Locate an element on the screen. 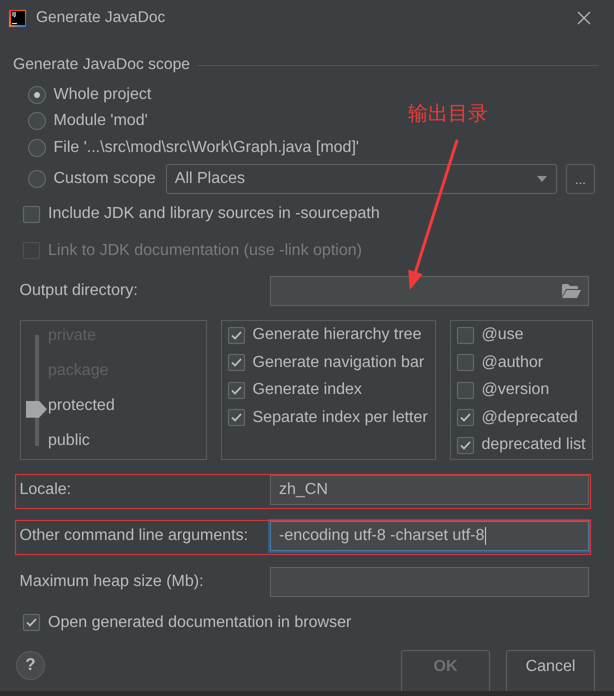  checkbox-label: Link to JDK documentation (use -link option) is located at coordinates (205, 251).